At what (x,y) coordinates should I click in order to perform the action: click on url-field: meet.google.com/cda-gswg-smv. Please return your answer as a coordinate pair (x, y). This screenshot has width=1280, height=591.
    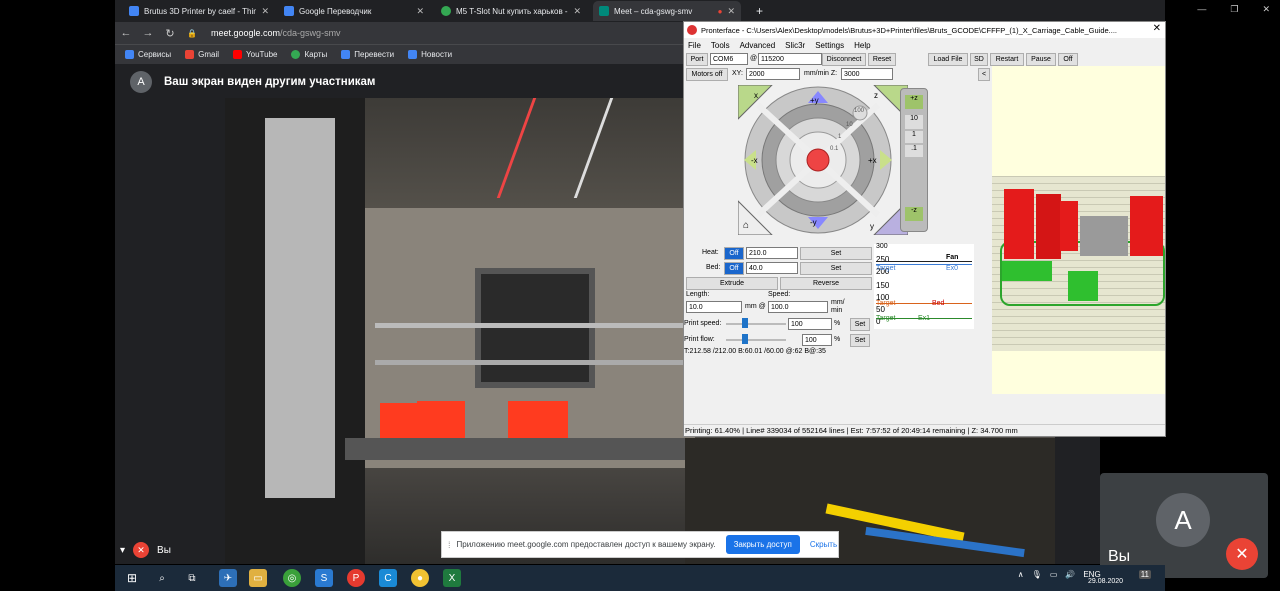
    Looking at the image, I should click on (276, 33).